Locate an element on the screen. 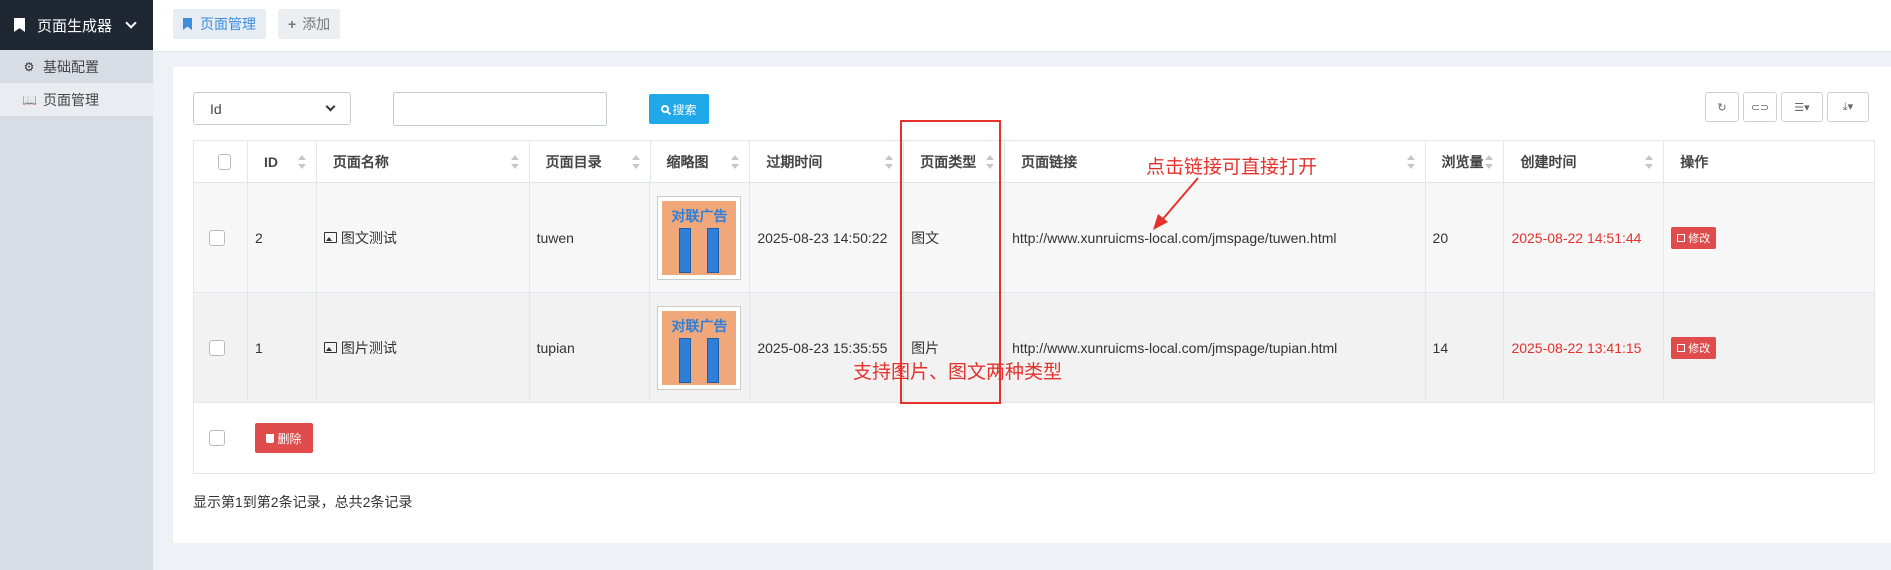 The width and height of the screenshot is (1891, 570). search-button: 搜索 is located at coordinates (679, 109).